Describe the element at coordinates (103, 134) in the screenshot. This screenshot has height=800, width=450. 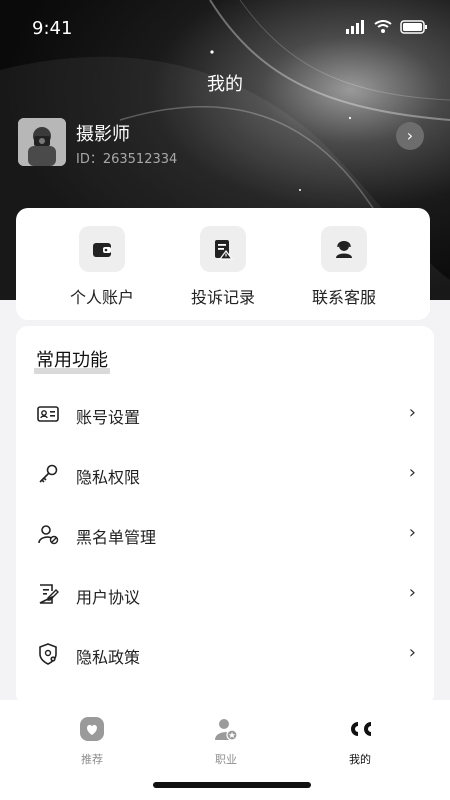
I see `profile-name: 摄影师` at that location.